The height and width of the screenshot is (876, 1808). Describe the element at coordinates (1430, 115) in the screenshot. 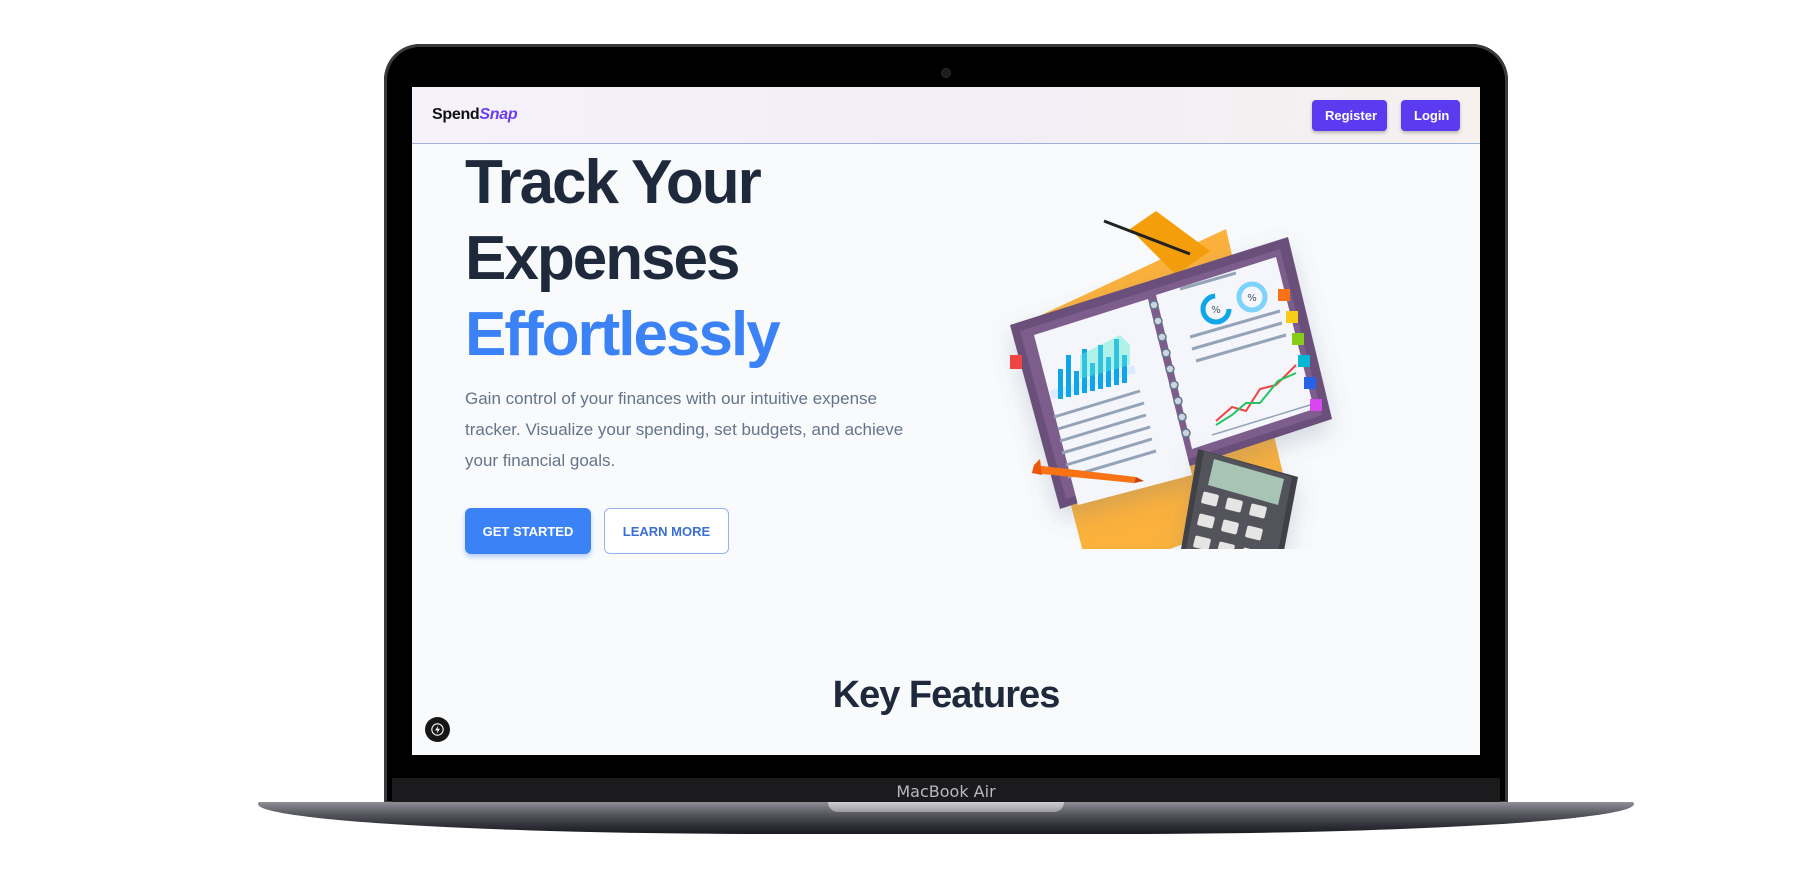

I see `login-button: Login` at that location.